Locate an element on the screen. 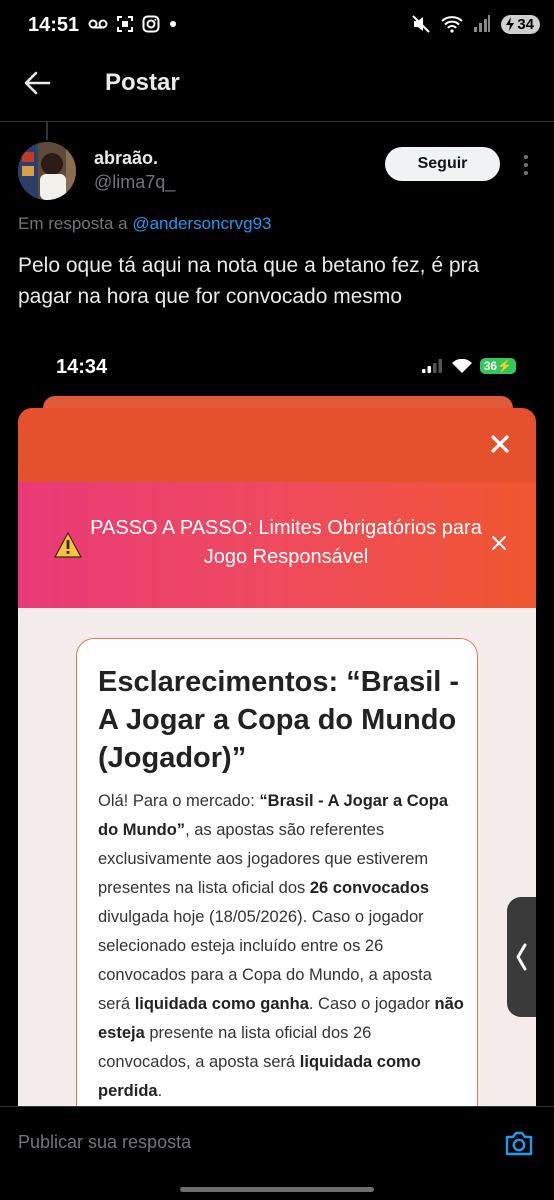 The height and width of the screenshot is (1200, 554). warning-icon is located at coordinates (68, 545).